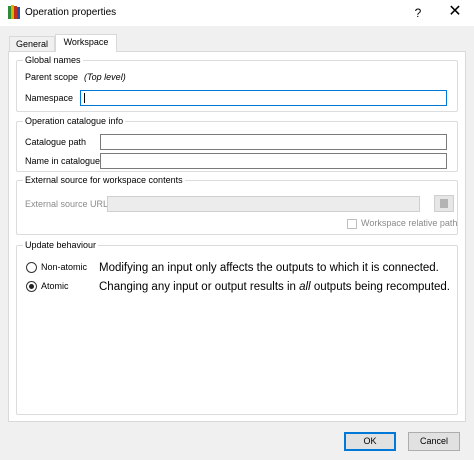 This screenshot has height=460, width=474. I want to click on checkbox-box, so click(352, 224).